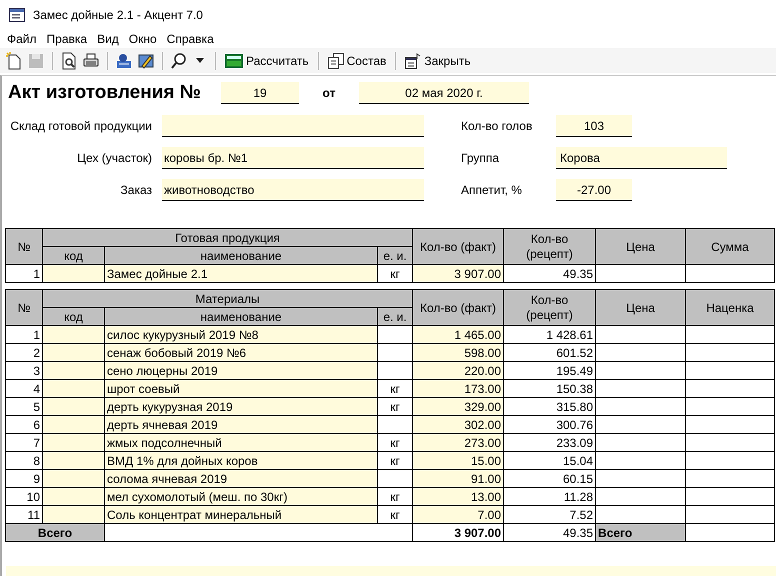 The image size is (776, 576). I want to click on table-cell: 195.49, so click(550, 371).